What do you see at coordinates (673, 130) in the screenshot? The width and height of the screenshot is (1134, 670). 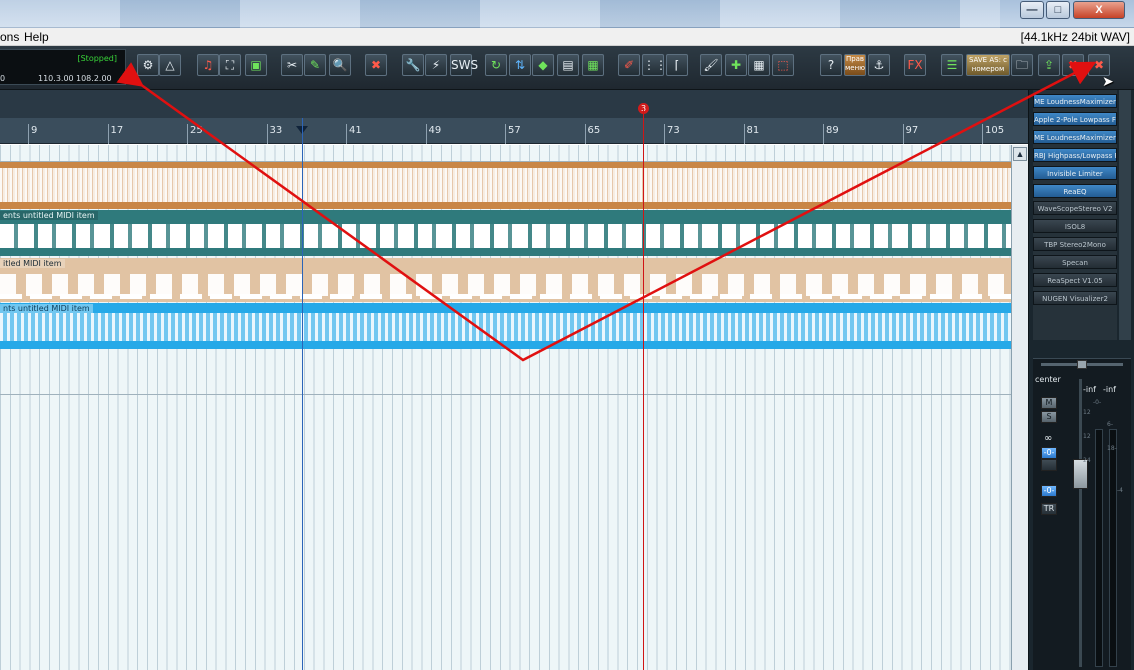 I see `ruler-bar-number: 73` at bounding box center [673, 130].